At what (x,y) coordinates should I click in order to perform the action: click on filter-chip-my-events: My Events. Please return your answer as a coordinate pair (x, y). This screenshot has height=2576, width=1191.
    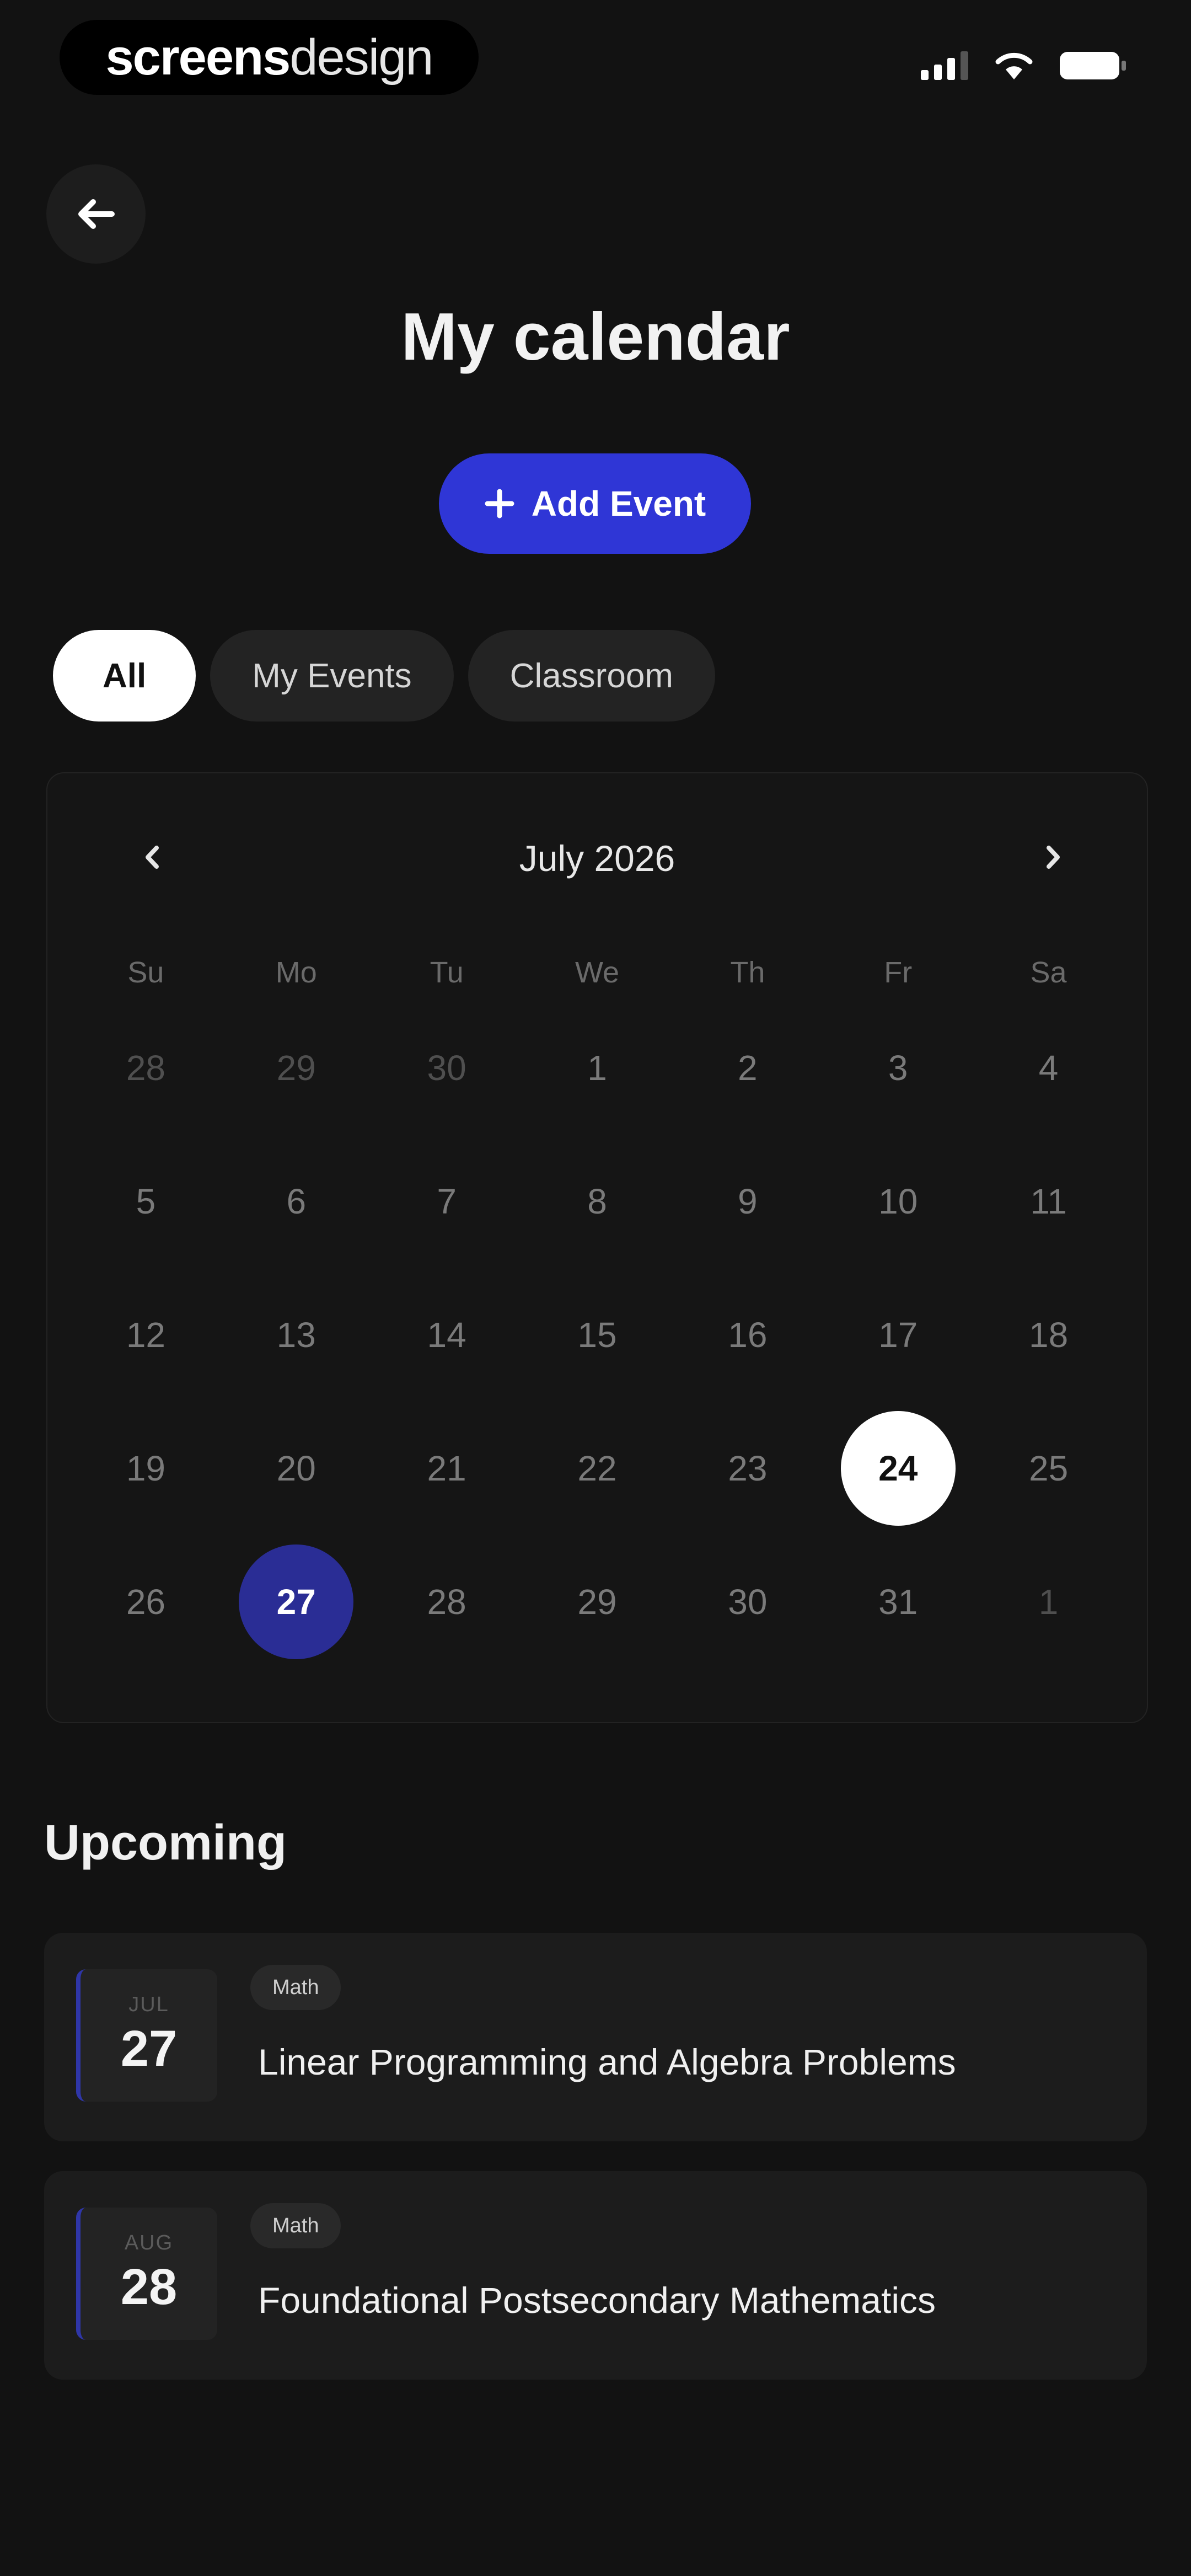
    Looking at the image, I should click on (332, 676).